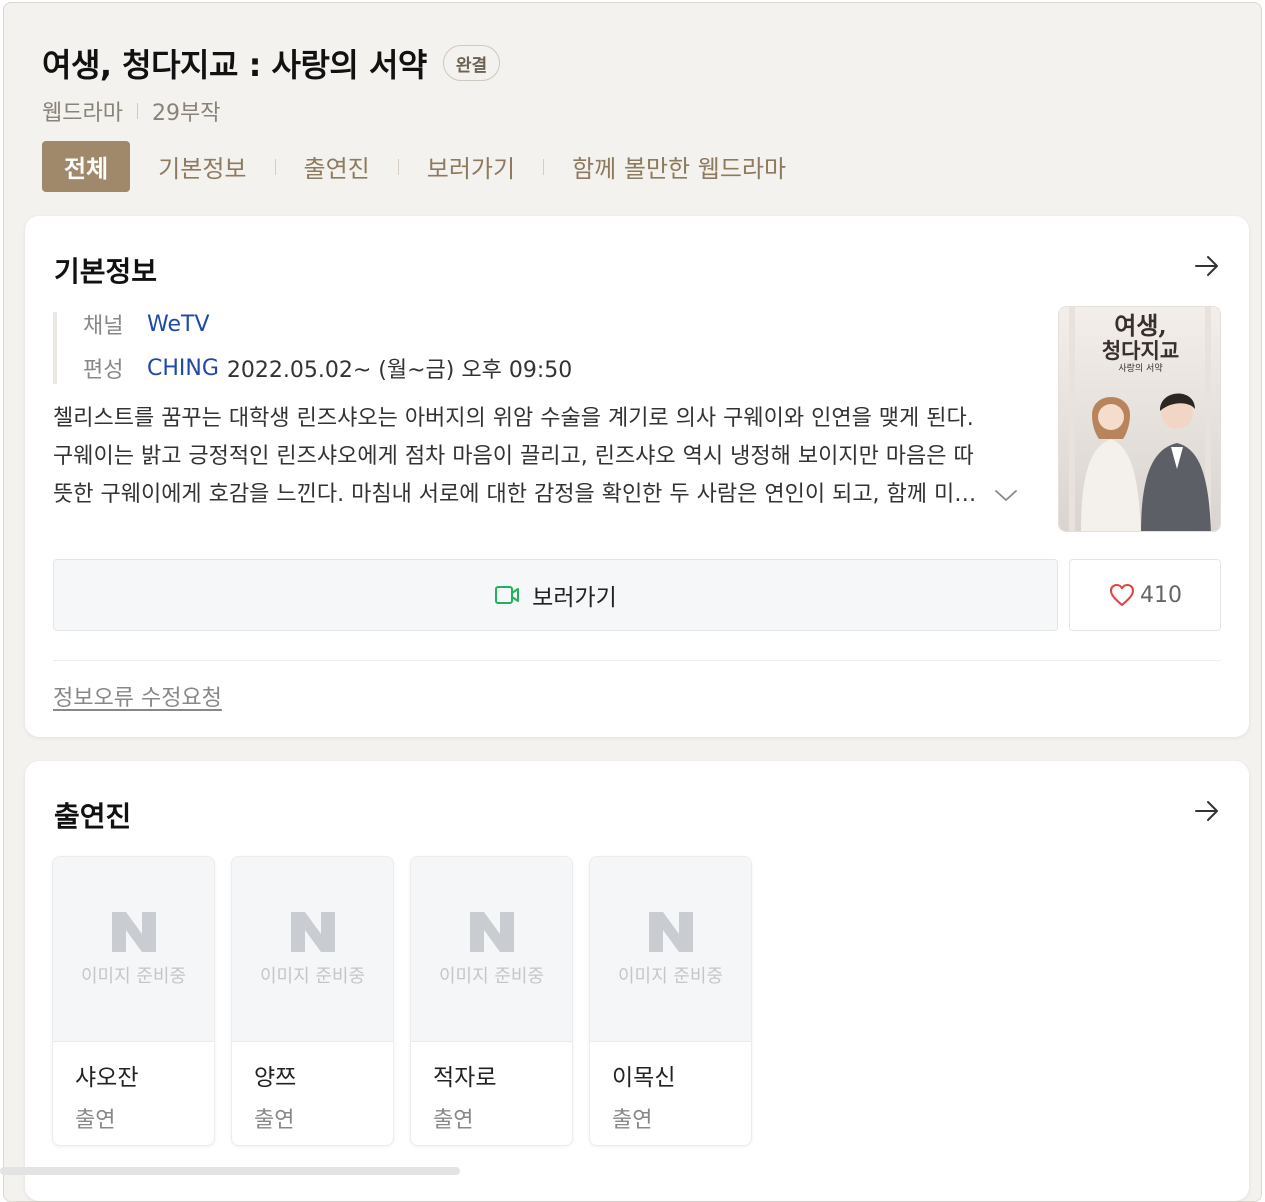  I want to click on poster-title-line2: 청다지교, so click(1140, 350).